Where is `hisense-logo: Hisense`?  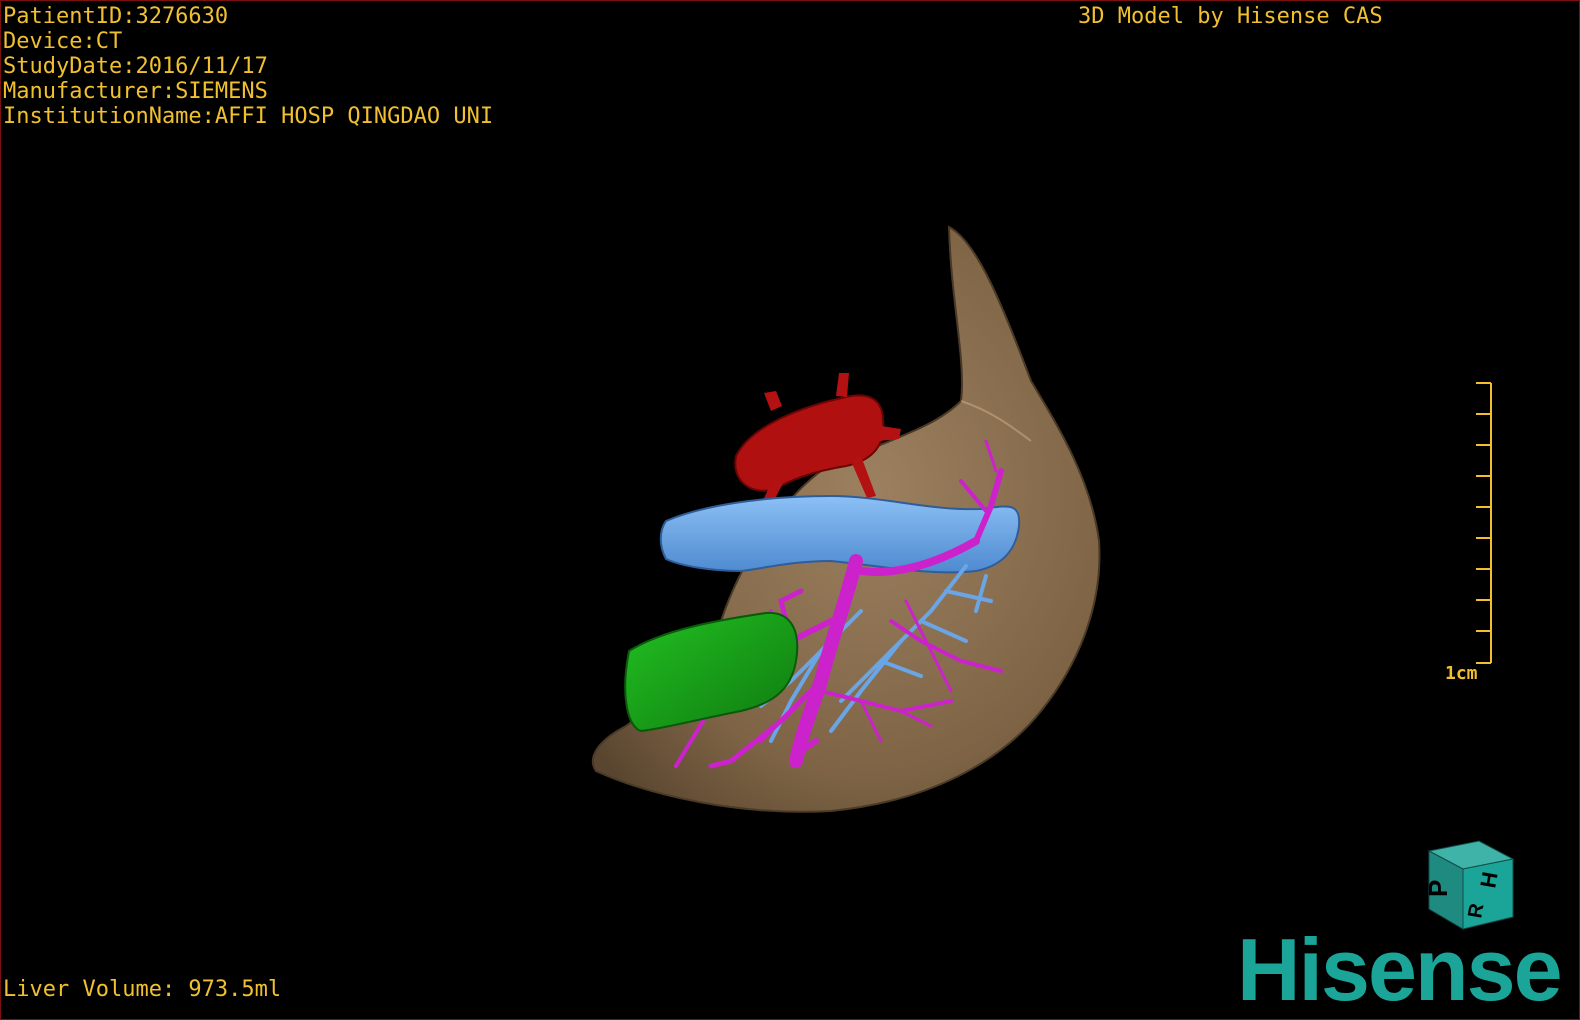
hisense-logo: Hisense is located at coordinates (1400, 969).